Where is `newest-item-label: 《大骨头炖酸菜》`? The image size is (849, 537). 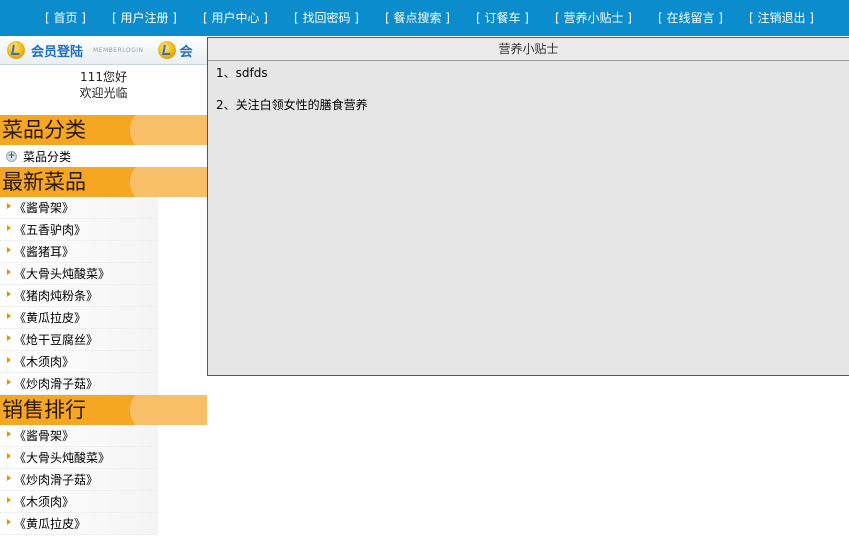 newest-item-label: 《大骨头炖酸菜》 is located at coordinates (62, 274).